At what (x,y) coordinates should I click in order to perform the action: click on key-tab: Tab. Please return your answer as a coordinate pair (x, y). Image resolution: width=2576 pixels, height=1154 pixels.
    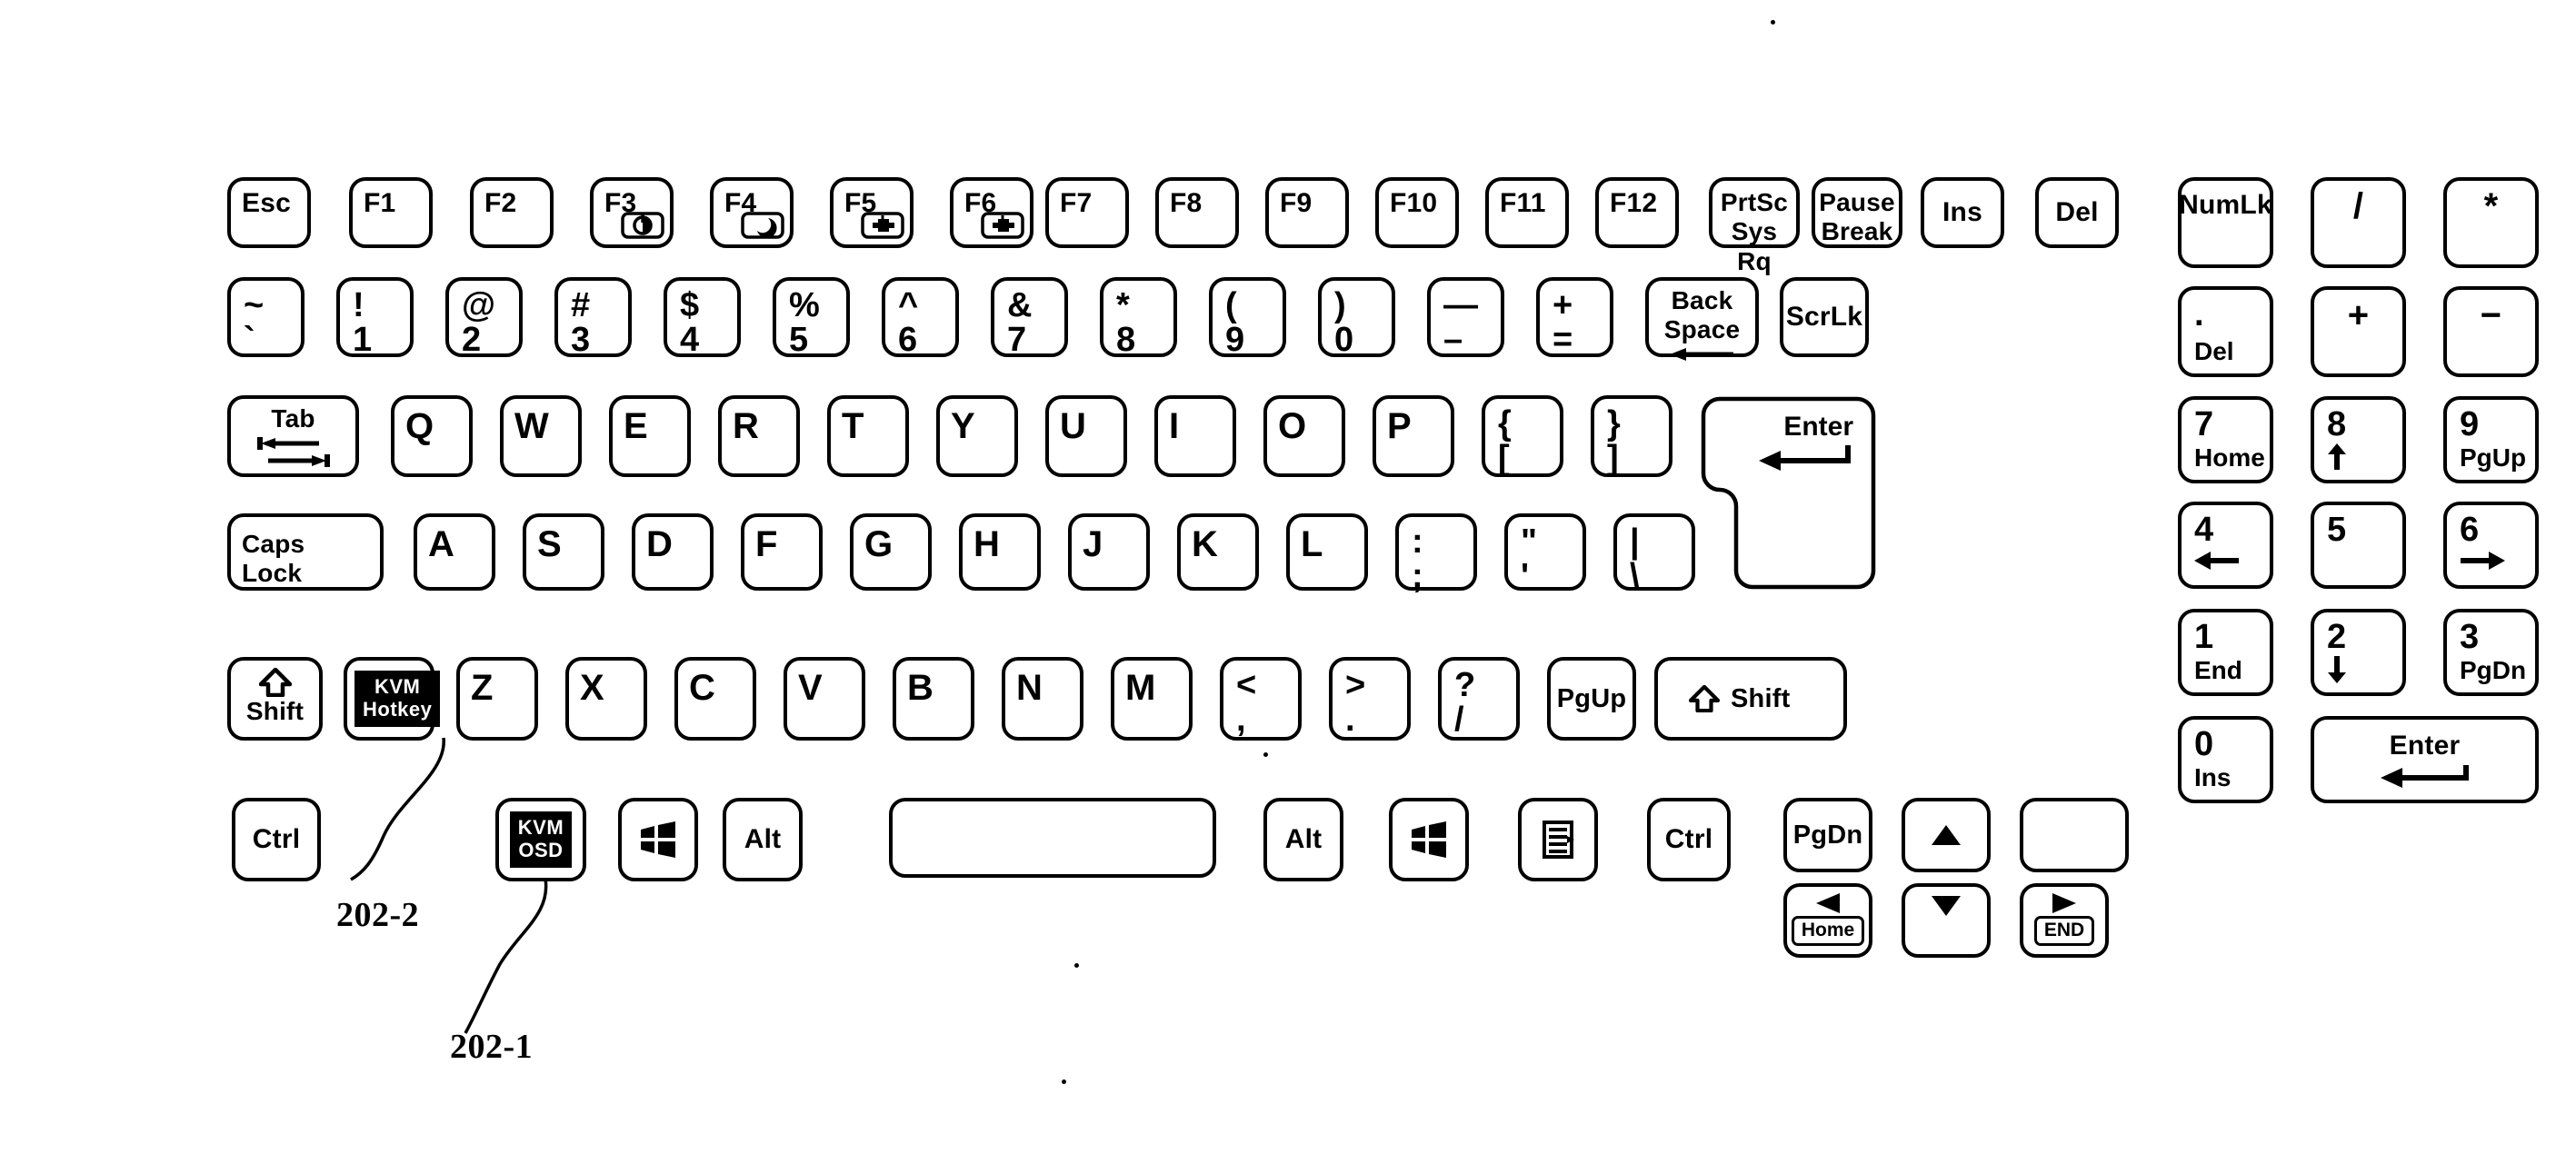
    Looking at the image, I should click on (293, 436).